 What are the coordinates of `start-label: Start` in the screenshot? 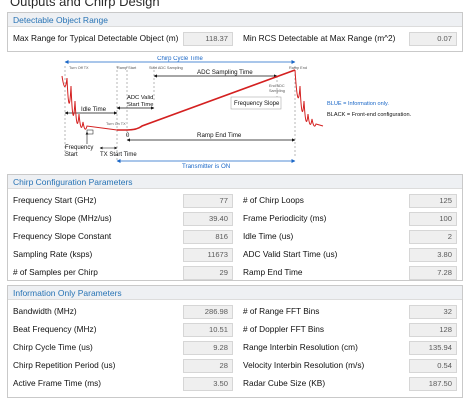 It's located at (71, 155).